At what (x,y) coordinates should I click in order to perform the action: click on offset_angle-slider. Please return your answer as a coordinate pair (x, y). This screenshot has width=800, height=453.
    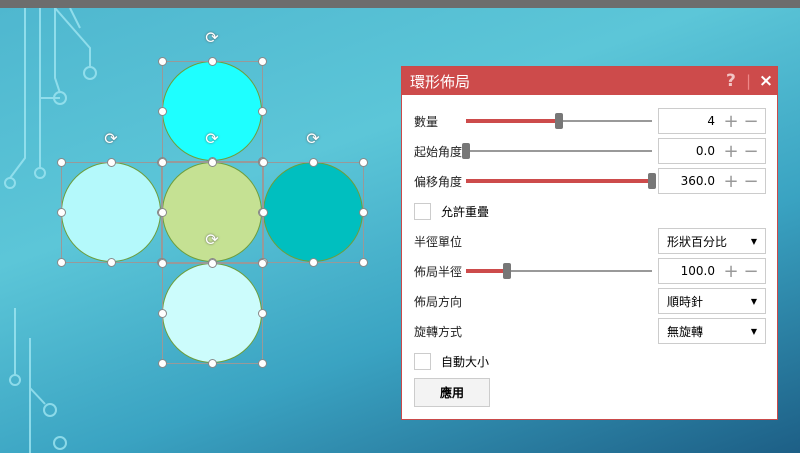
    Looking at the image, I should click on (561, 181).